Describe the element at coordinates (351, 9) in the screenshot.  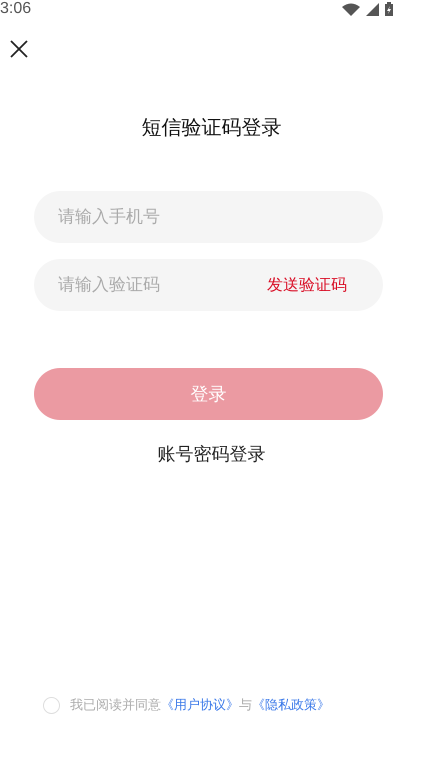
I see `wifi-icon` at that location.